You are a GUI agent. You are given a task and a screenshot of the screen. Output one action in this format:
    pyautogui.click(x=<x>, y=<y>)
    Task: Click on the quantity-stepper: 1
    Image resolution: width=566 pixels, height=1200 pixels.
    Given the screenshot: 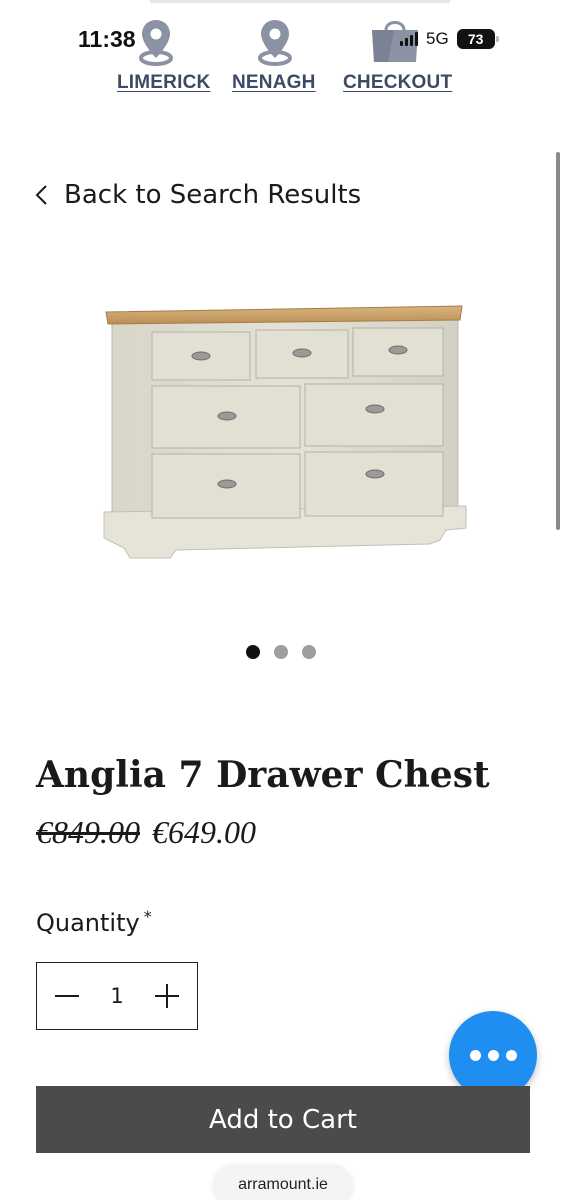 What is the action you would take?
    pyautogui.click(x=117, y=996)
    